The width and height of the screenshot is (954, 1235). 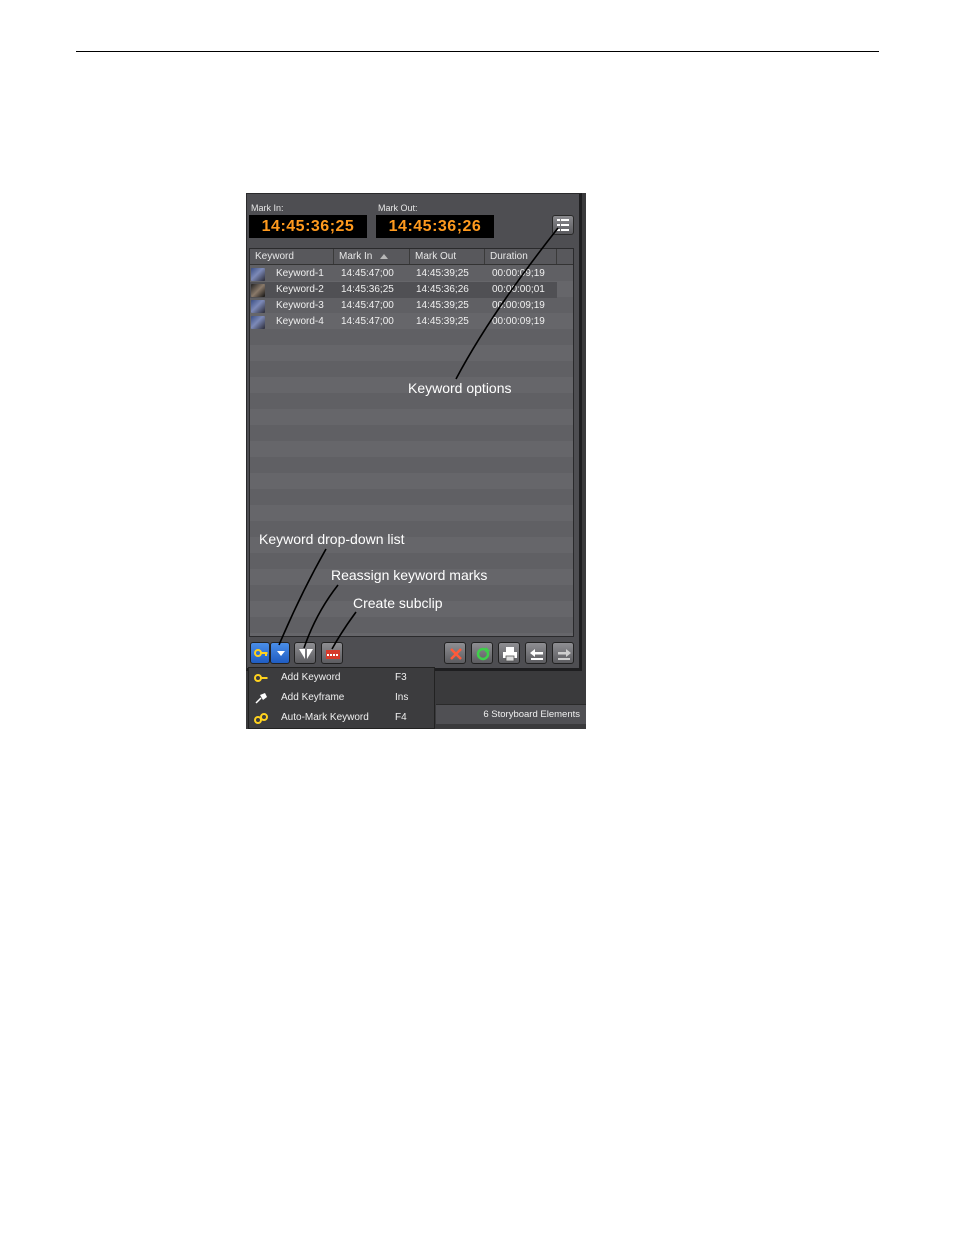 What do you see at coordinates (401, 677) in the screenshot?
I see `menu-item-shortcut: F3` at bounding box center [401, 677].